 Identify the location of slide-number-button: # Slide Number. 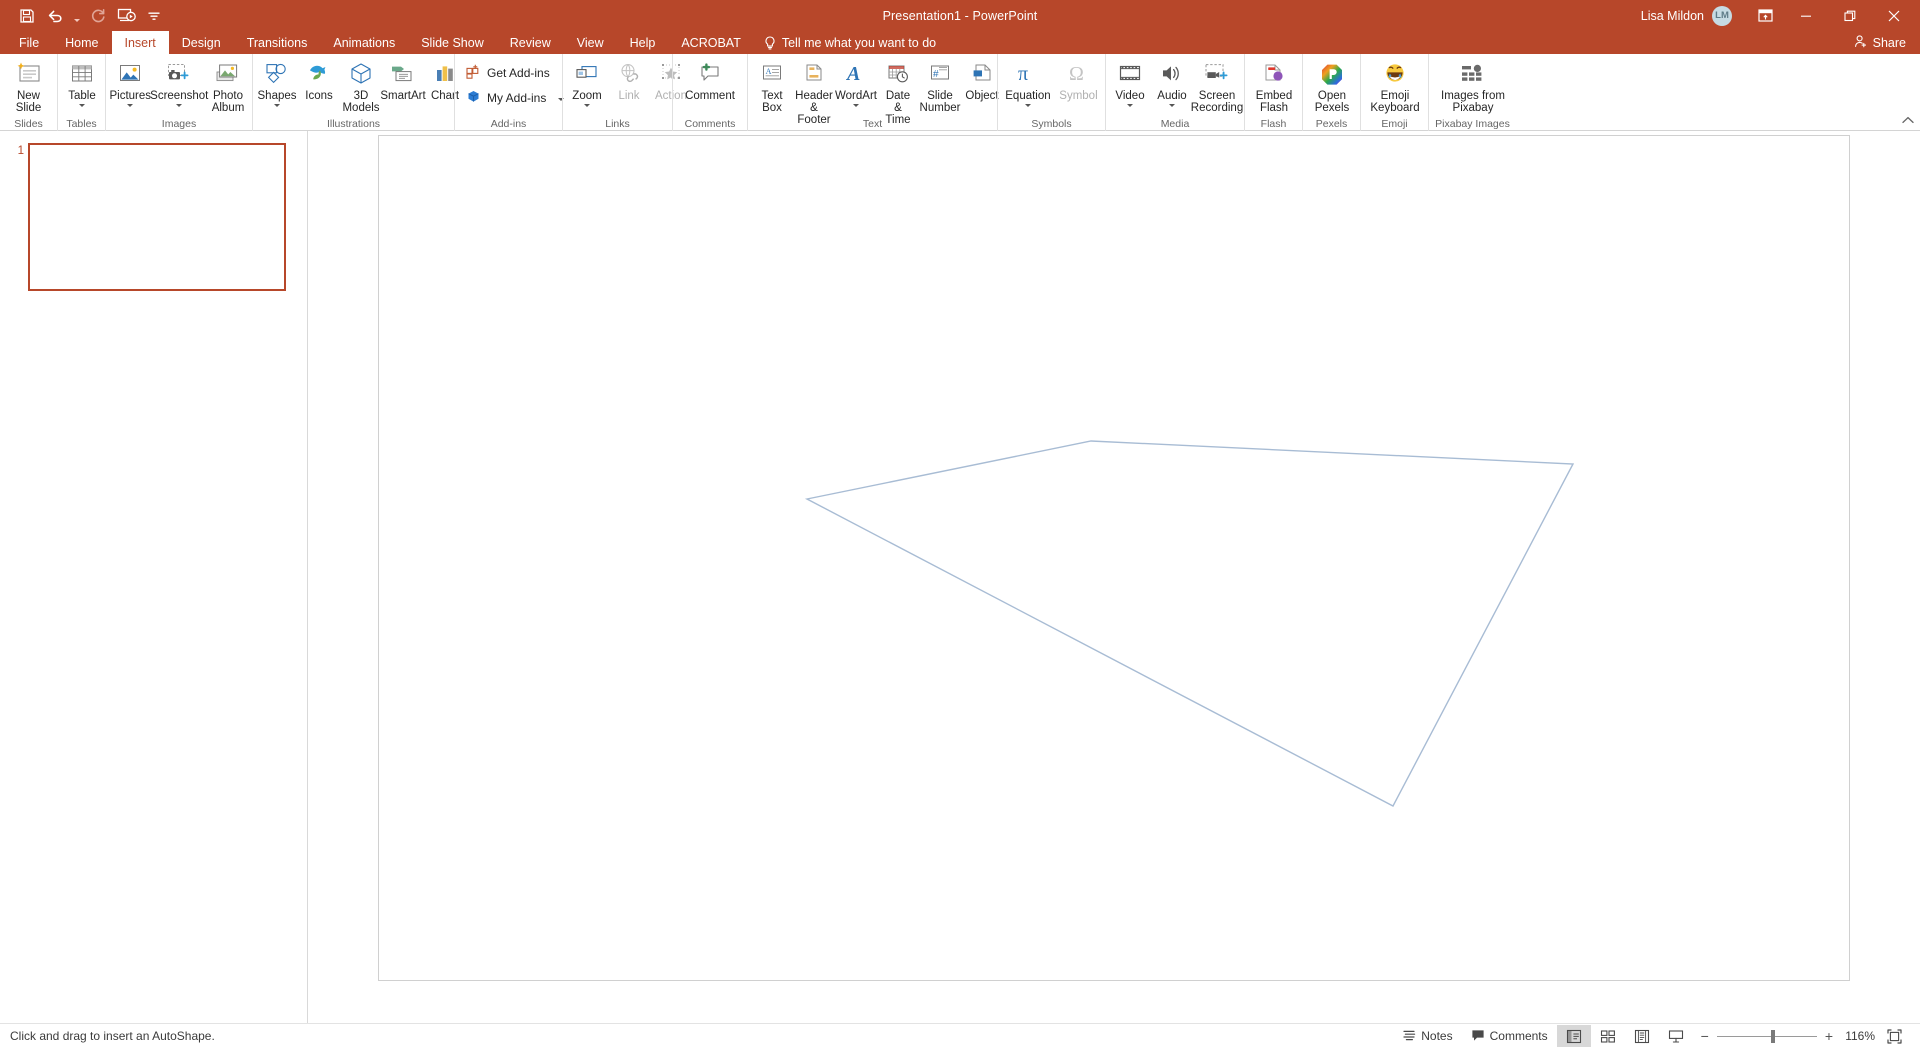
(940, 85).